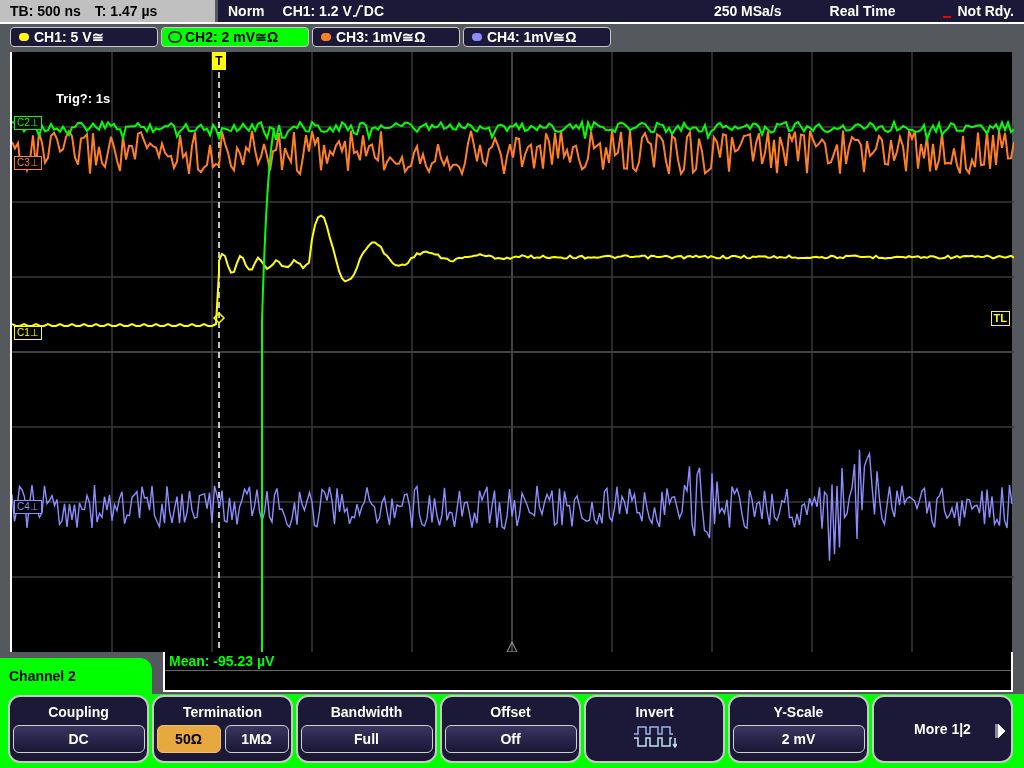 This screenshot has width=1024, height=768. Describe the element at coordinates (654, 712) in the screenshot. I see `softkey-title: Invert` at that location.